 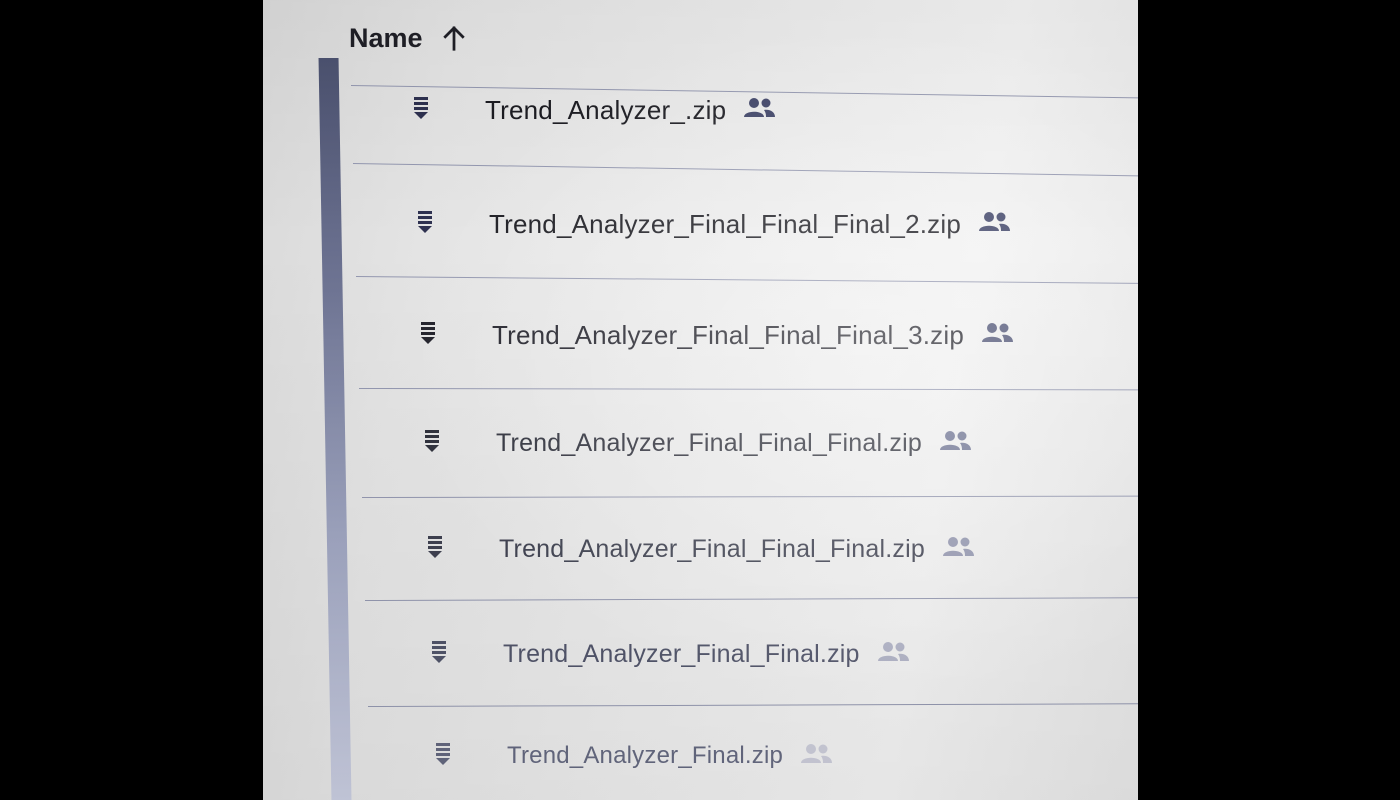 I want to click on file-name: Trend_Analyzer_Final.zip, so click(x=645, y=756).